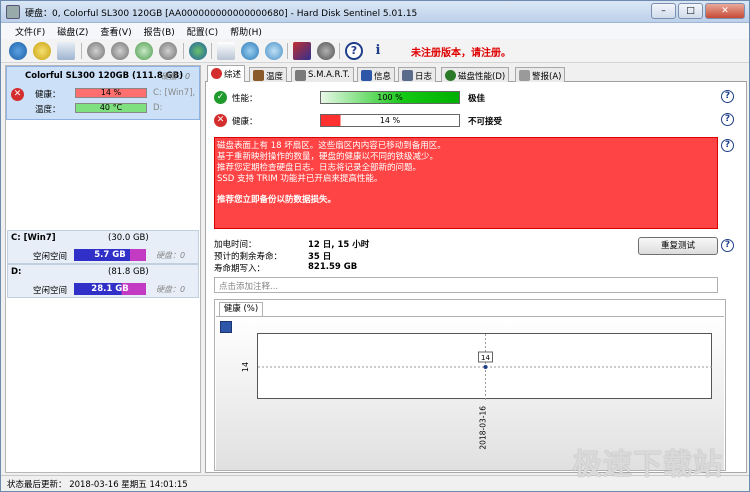 The image size is (750, 492). I want to click on info-icon: i, so click(378, 51).